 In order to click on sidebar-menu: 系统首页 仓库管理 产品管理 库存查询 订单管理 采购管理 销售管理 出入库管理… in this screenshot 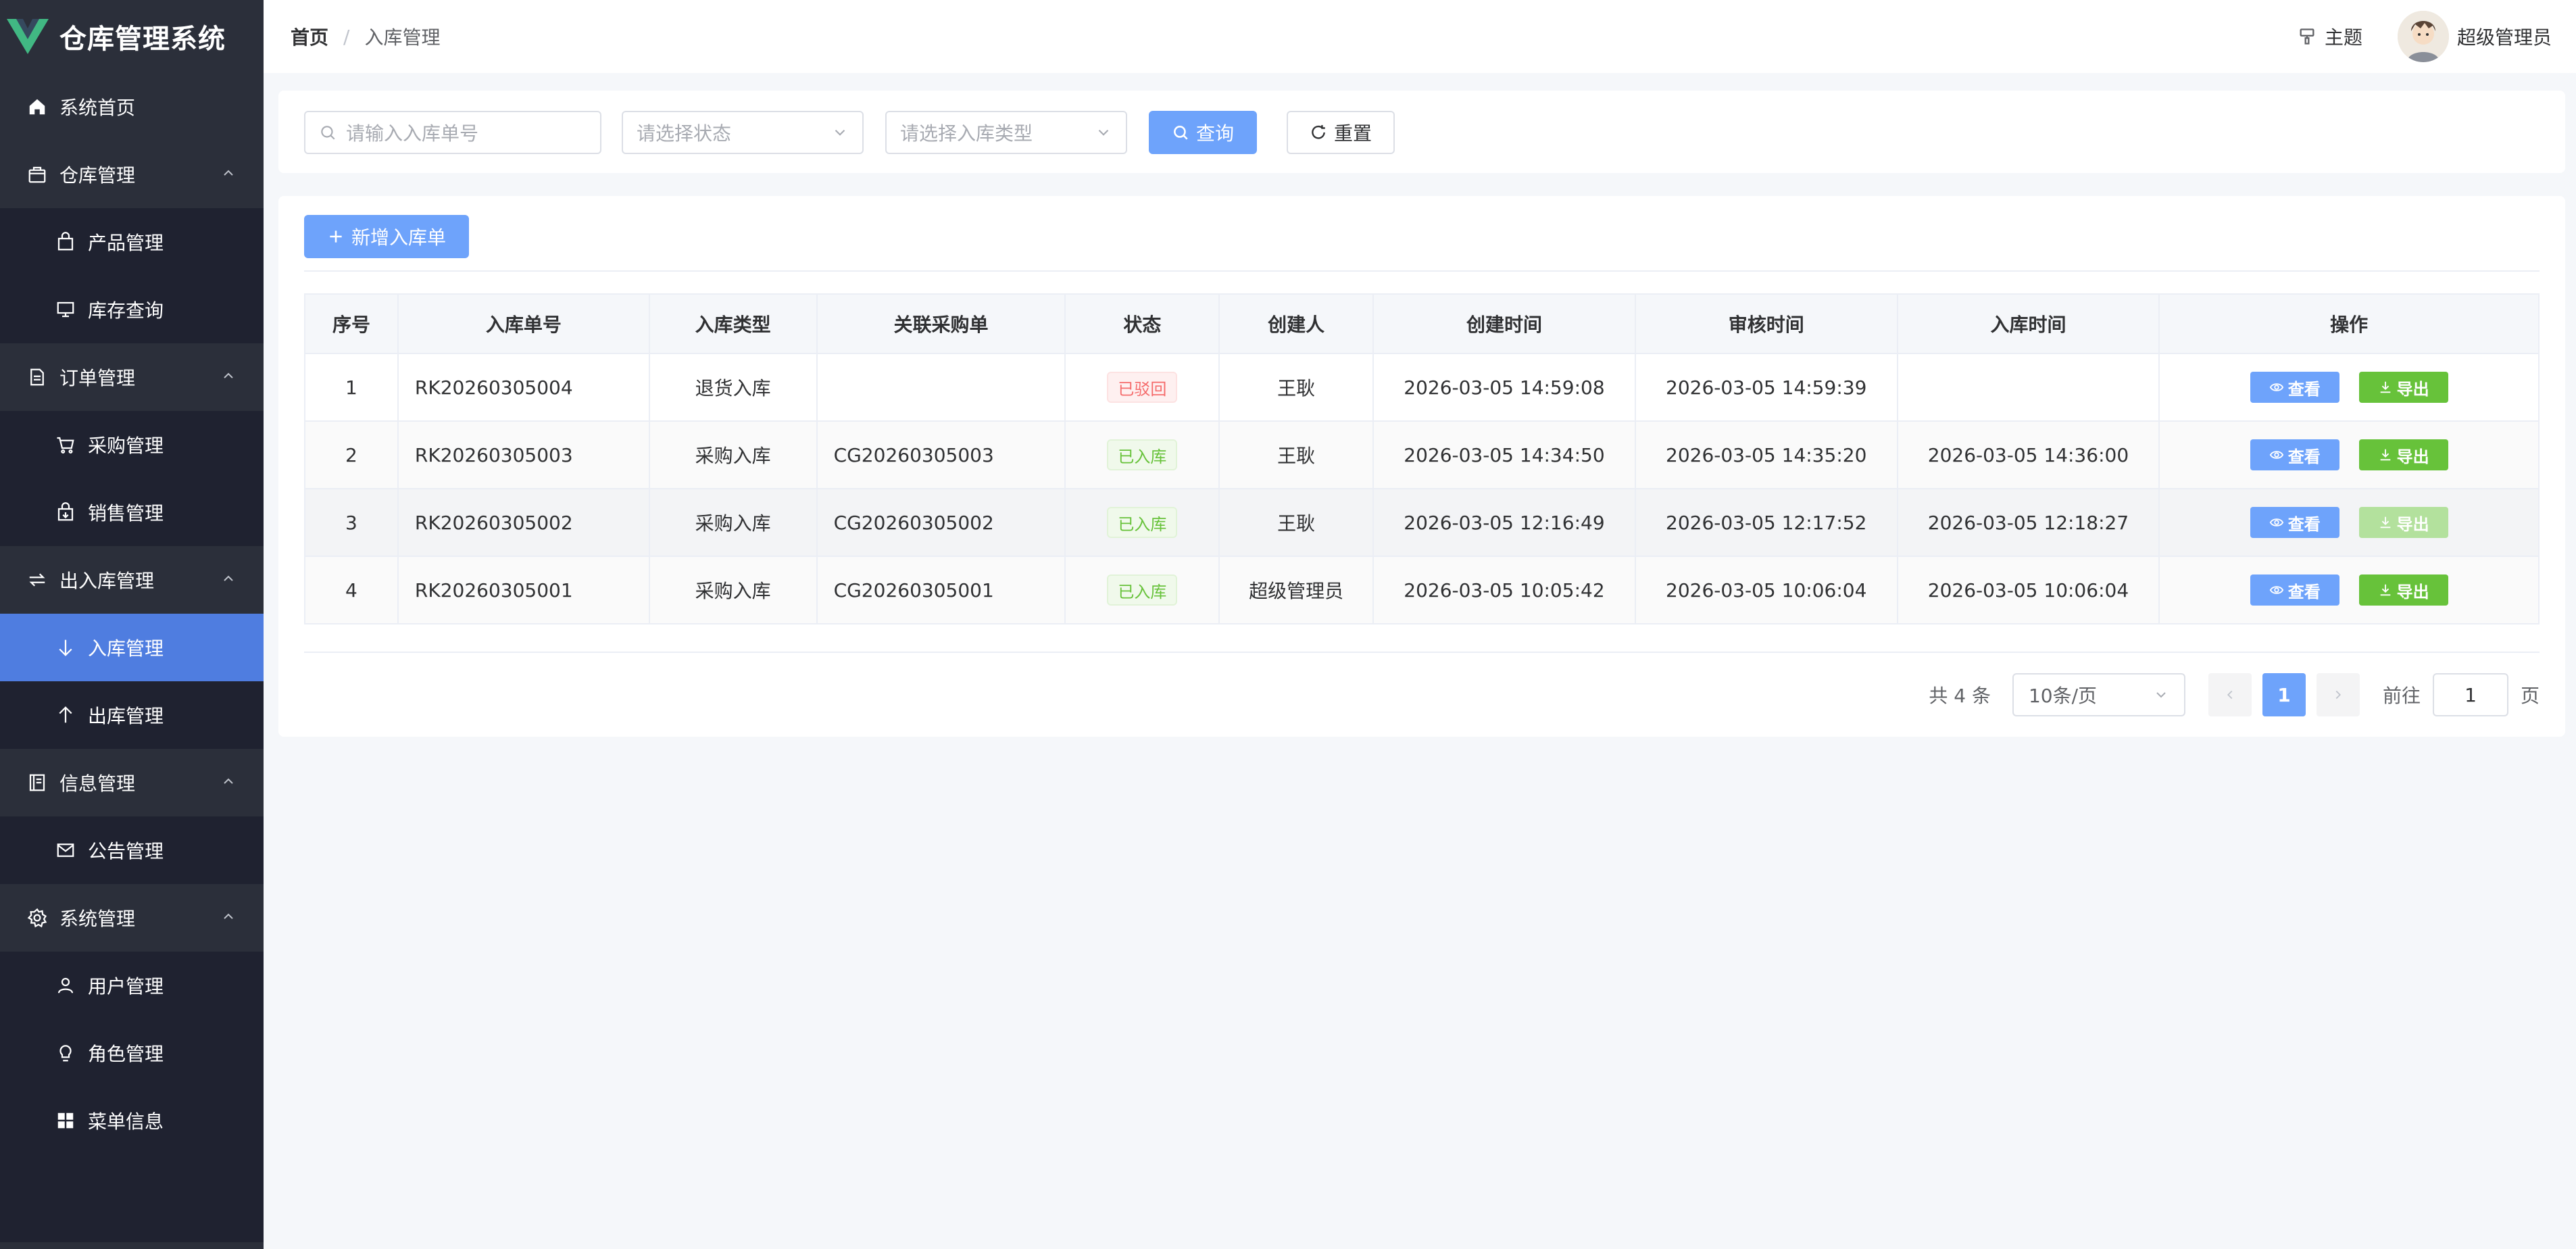, I will do `click(132, 657)`.